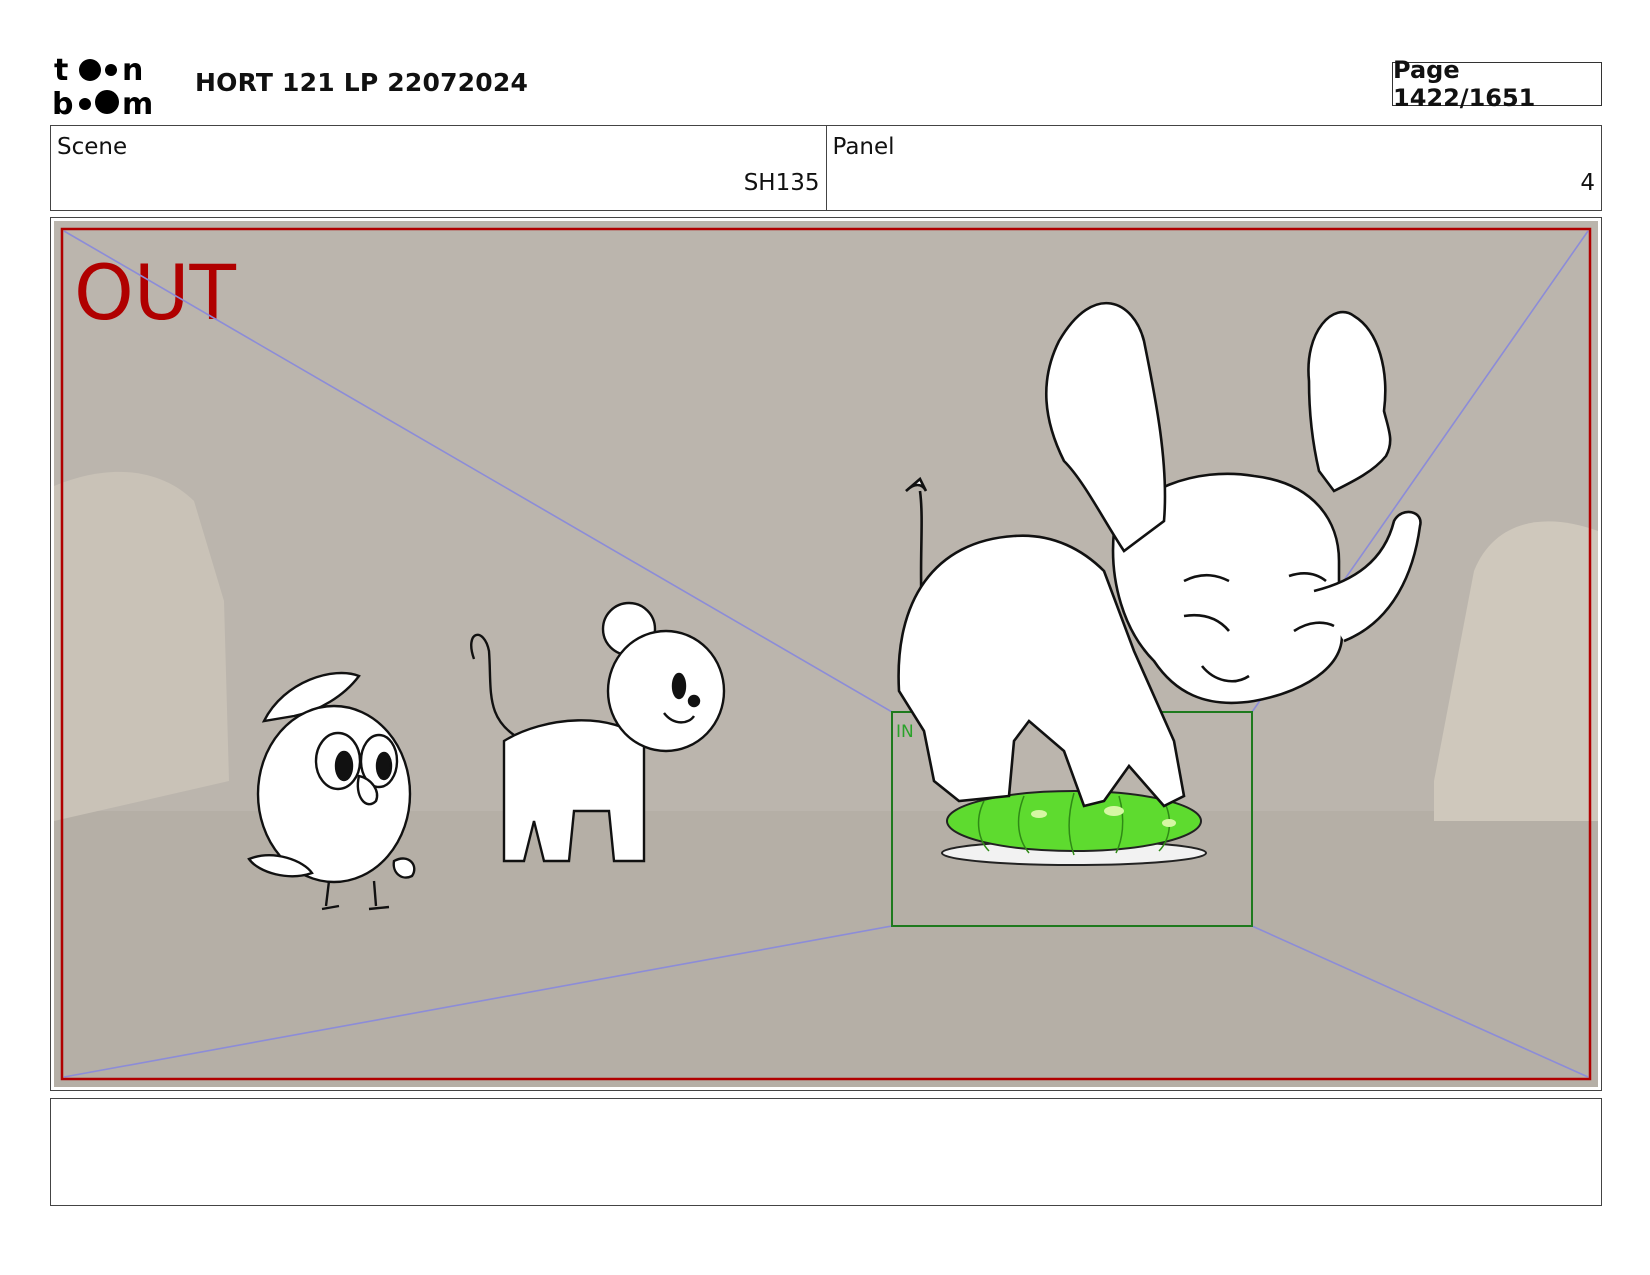 This screenshot has height=1275, width=1650. What do you see at coordinates (132, 70) in the screenshot?
I see `svg-text: n` at bounding box center [132, 70].